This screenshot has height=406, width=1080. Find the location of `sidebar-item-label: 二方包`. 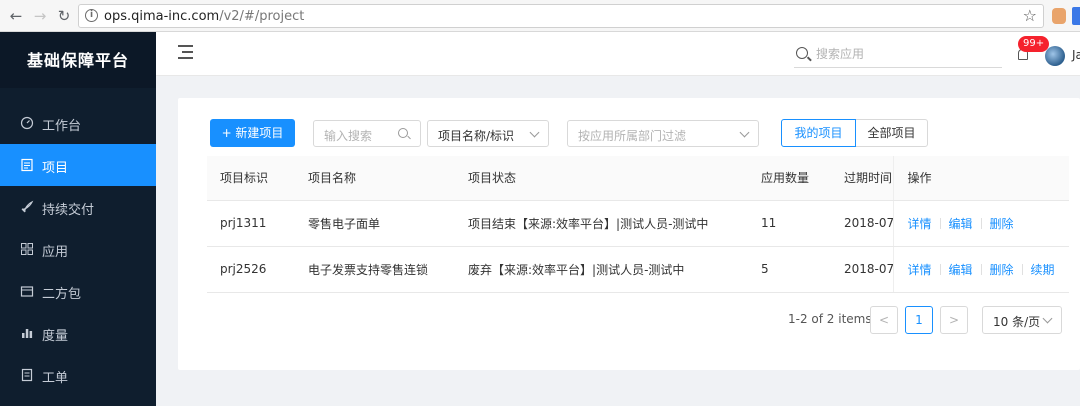

sidebar-item-label: 二方包 is located at coordinates (62, 294).